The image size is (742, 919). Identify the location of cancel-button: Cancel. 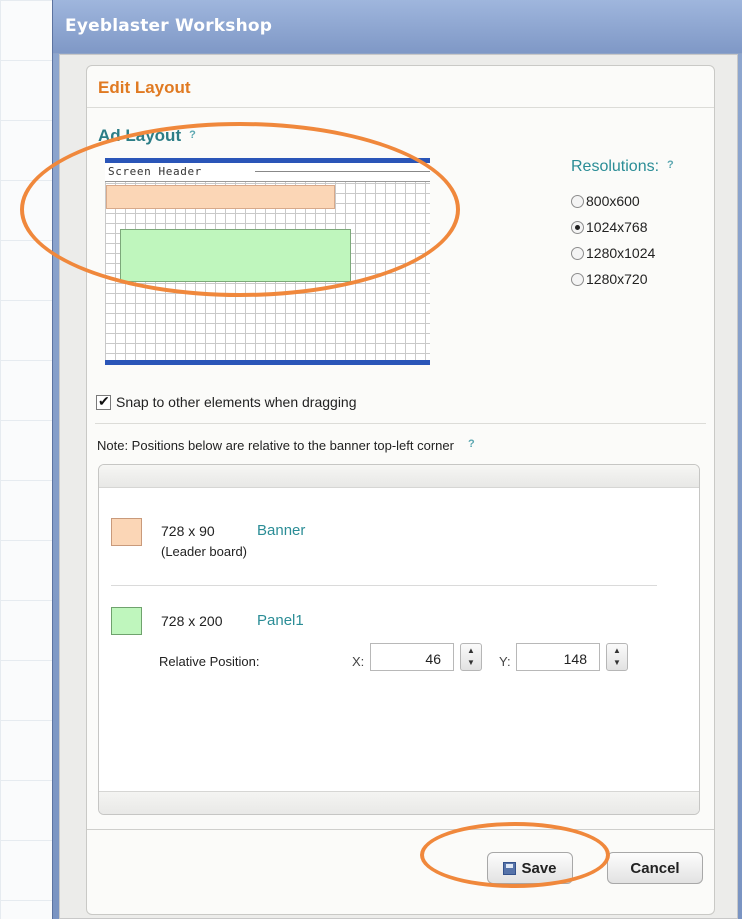
(655, 868).